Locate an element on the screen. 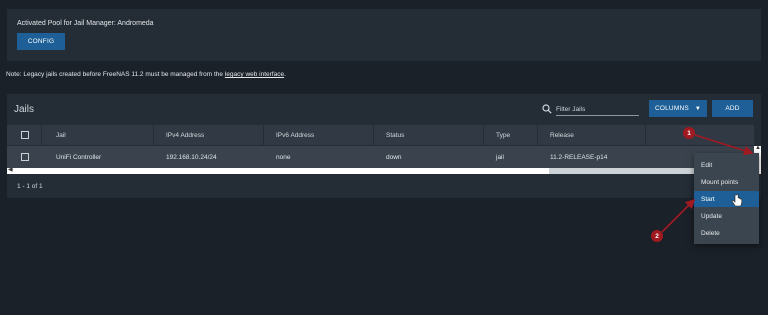 The width and height of the screenshot is (768, 315). cell-status: down is located at coordinates (394, 157).